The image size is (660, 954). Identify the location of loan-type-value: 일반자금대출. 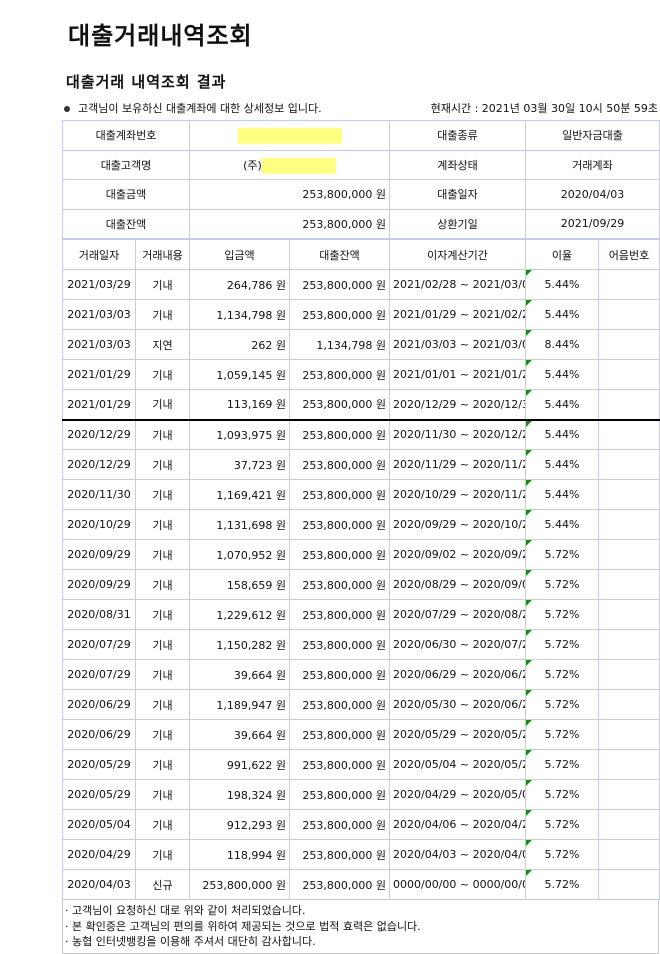
(592, 135).